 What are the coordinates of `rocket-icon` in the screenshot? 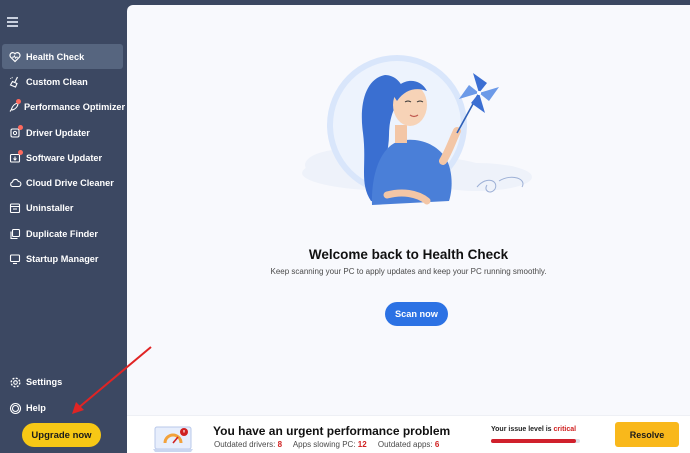 It's located at (14, 106).